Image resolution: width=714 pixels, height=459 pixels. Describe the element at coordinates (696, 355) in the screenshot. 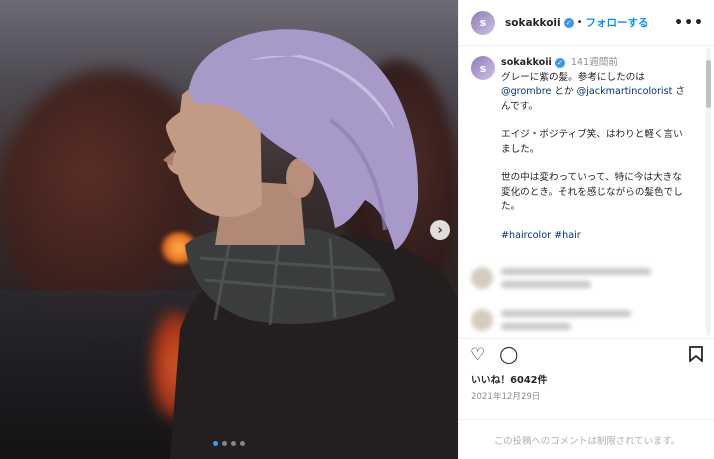

I see `bookmark-icon` at that location.